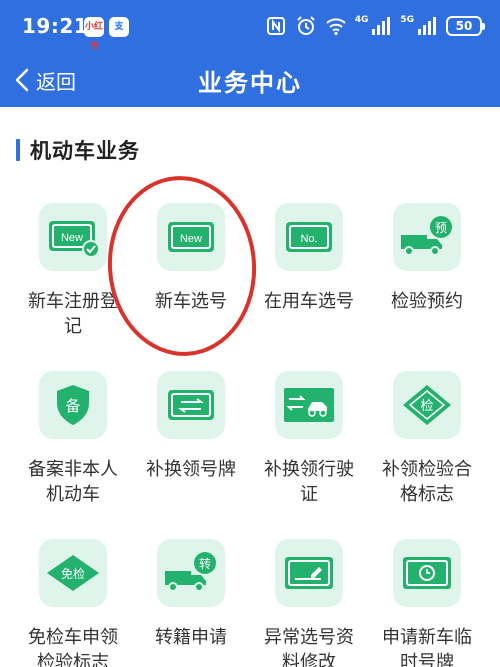  Describe the element at coordinates (119, 27) in the screenshot. I see `alipay-notification-icon: 支` at that location.